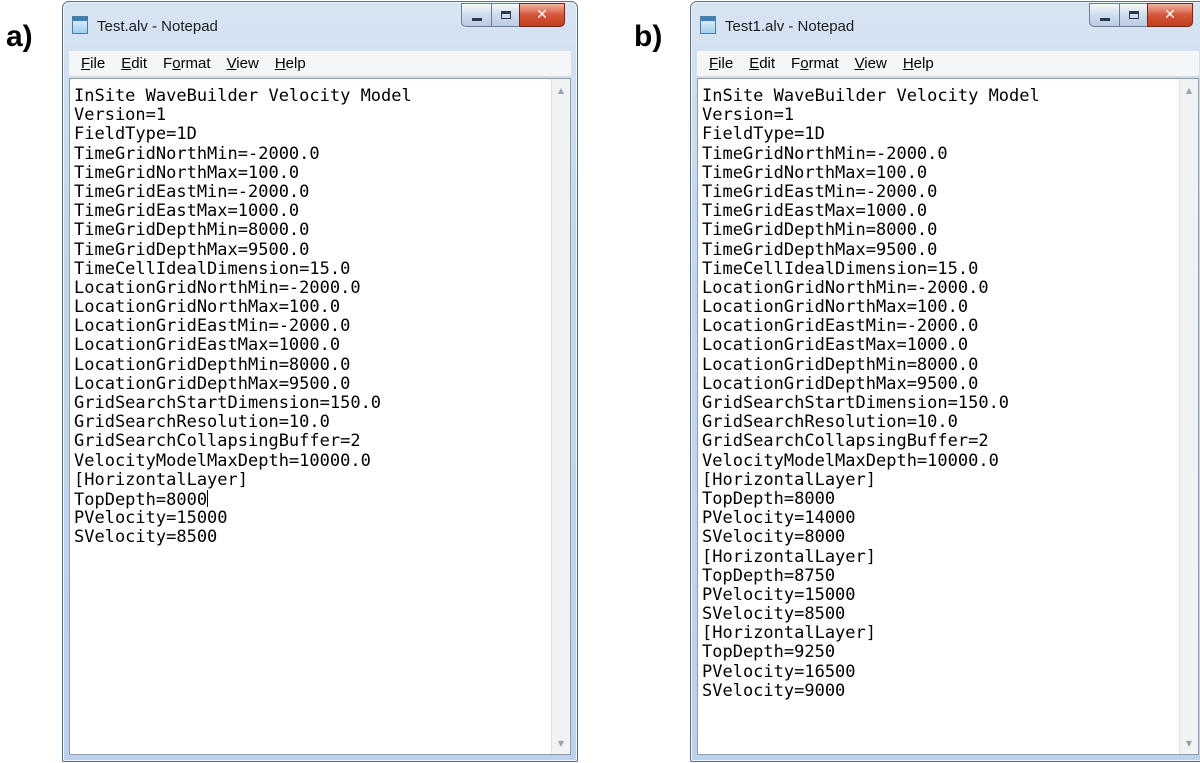  Describe the element at coordinates (804, 63) in the screenshot. I see `menu-mnemonic: o` at that location.